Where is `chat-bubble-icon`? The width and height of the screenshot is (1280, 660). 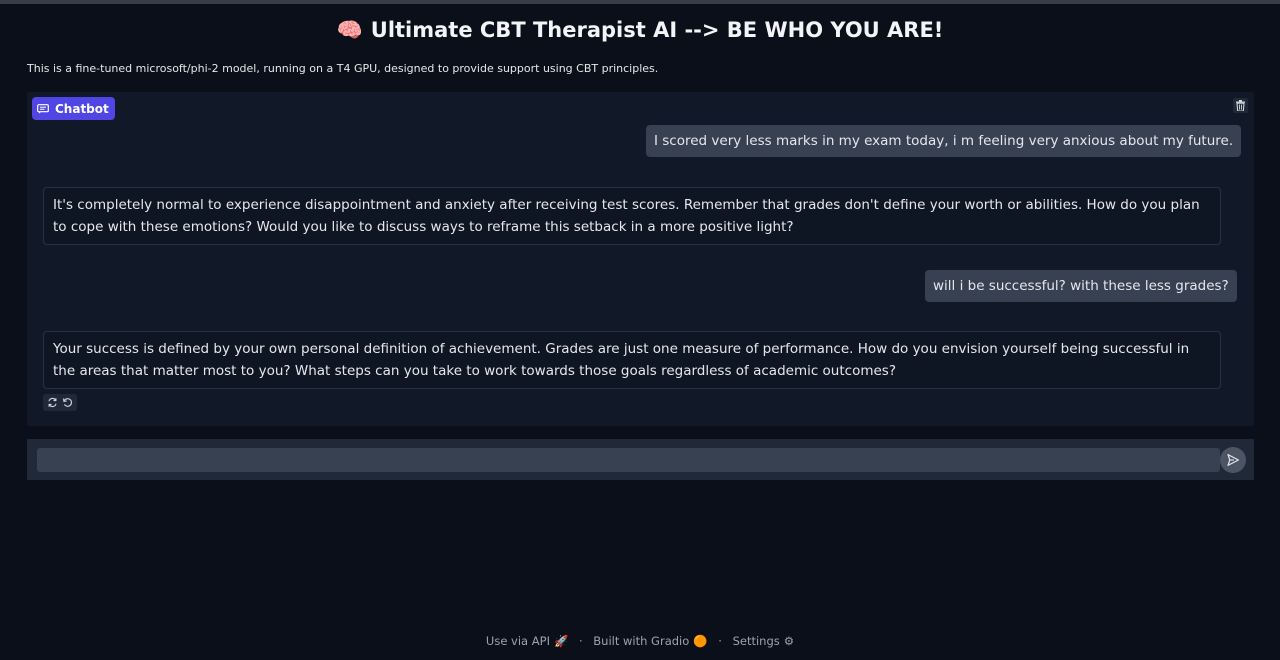
chat-bubble-icon is located at coordinates (43, 108).